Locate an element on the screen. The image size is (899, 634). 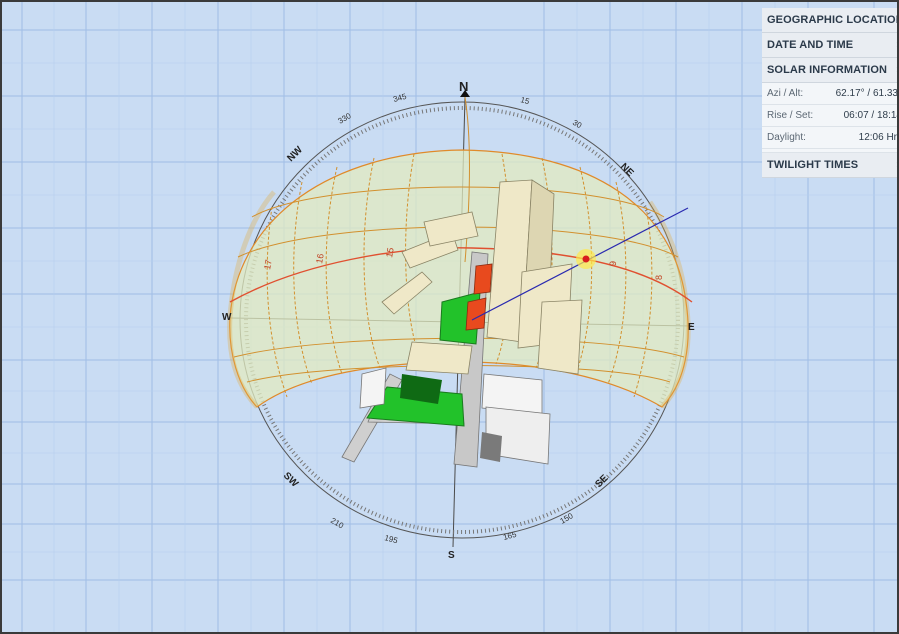
solar-row-daylight: Daylight: 12:06 Hrs is located at coordinates (830, 138).